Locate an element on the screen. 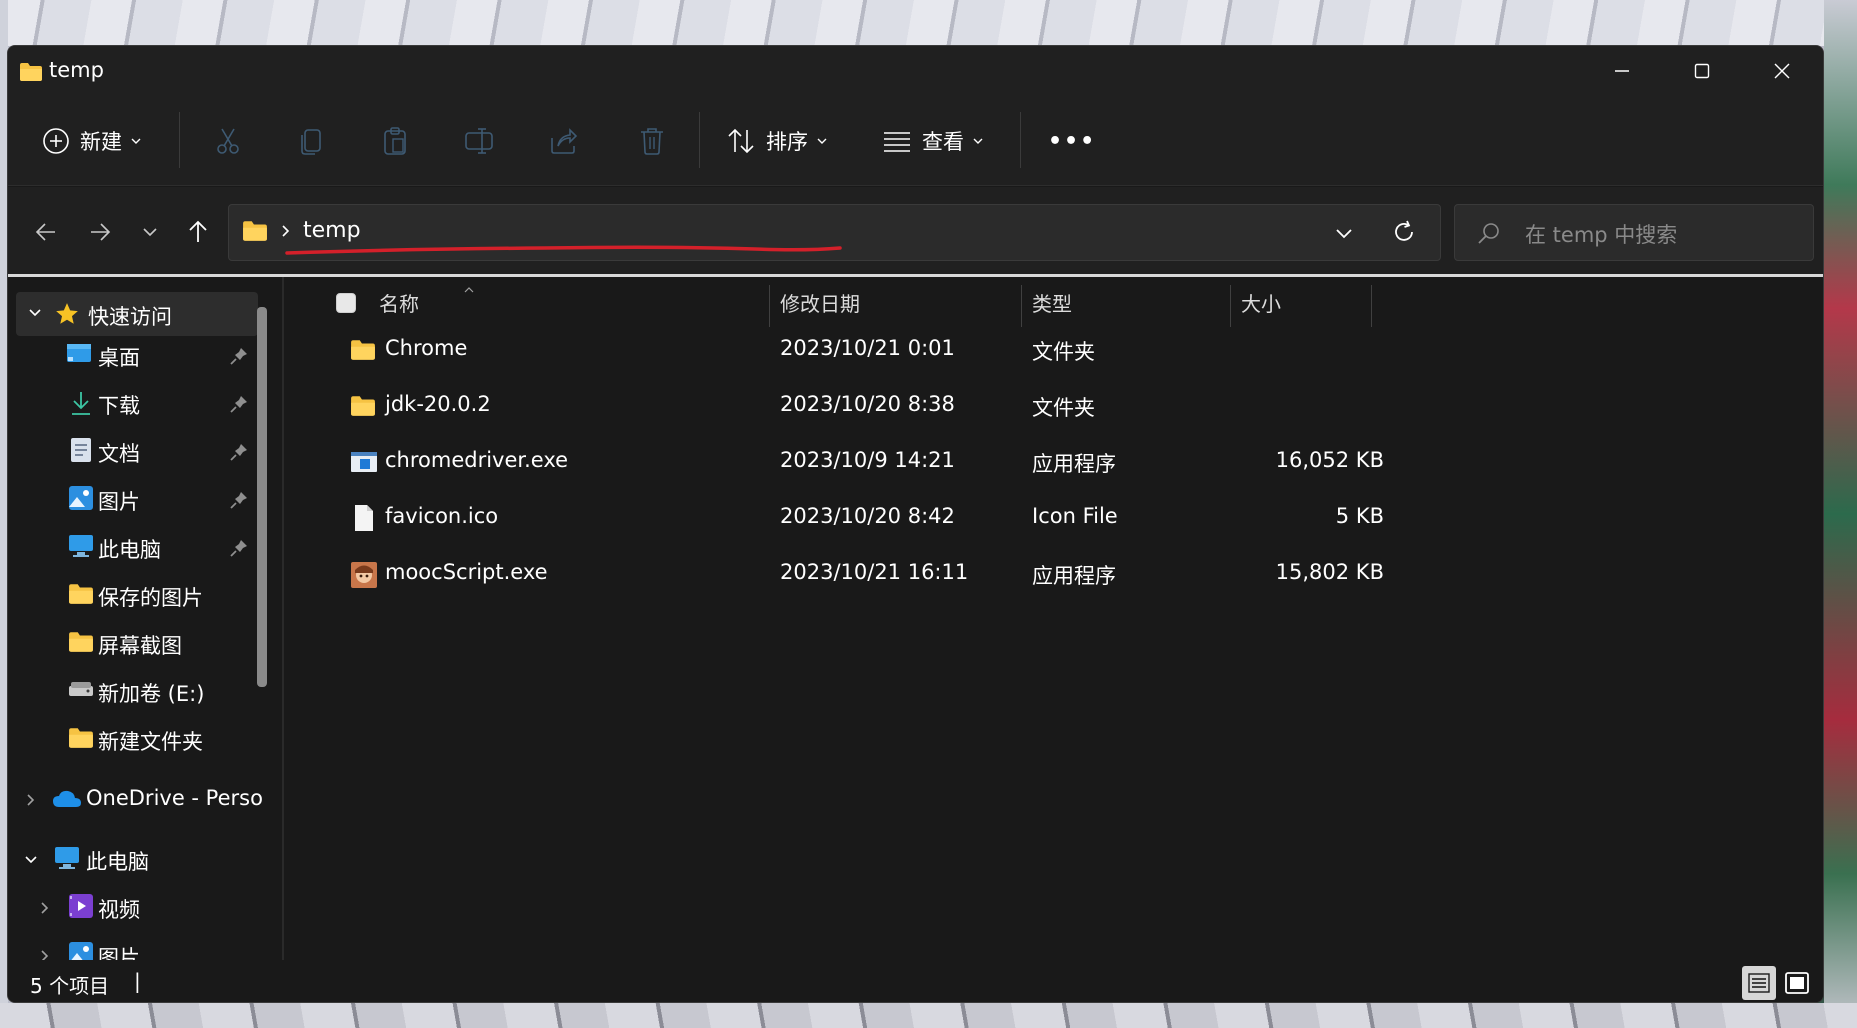  more-options-button: ••• is located at coordinates (1072, 141).